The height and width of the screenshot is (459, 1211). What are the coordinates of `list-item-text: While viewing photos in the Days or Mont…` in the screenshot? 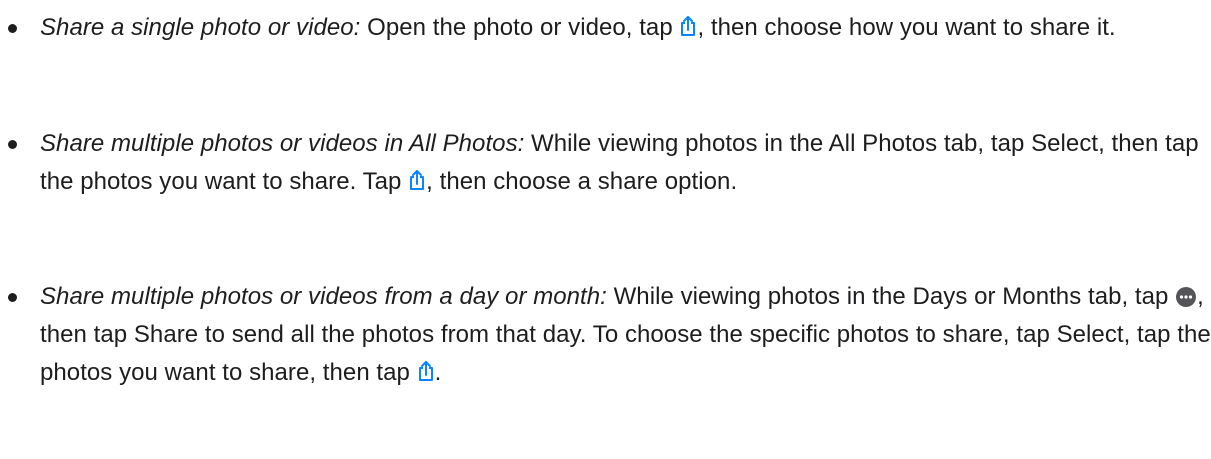 It's located at (891, 296).